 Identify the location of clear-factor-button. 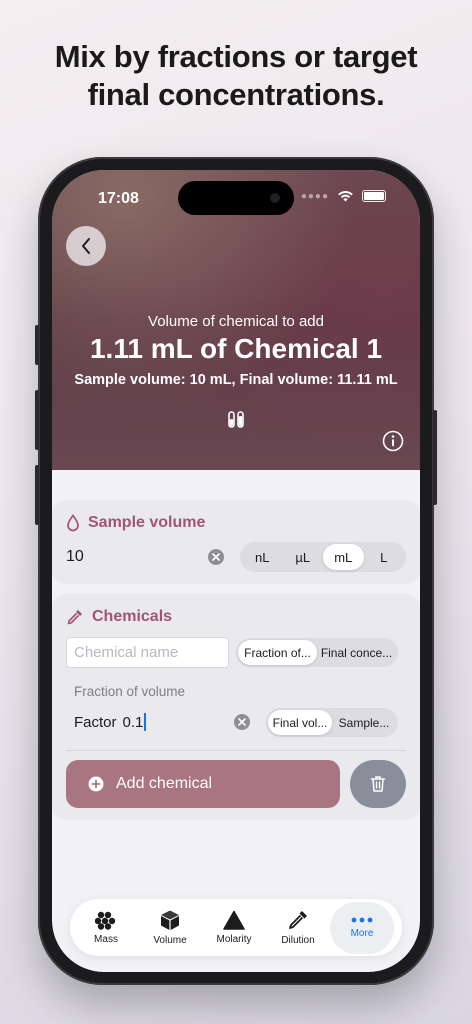
(242, 722).